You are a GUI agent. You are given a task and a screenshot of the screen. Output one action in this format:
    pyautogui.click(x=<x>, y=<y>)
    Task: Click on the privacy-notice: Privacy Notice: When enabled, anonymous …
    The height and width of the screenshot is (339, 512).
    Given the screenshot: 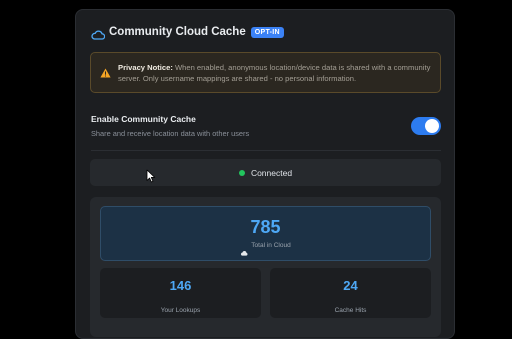 What is the action you would take?
    pyautogui.click(x=265, y=72)
    